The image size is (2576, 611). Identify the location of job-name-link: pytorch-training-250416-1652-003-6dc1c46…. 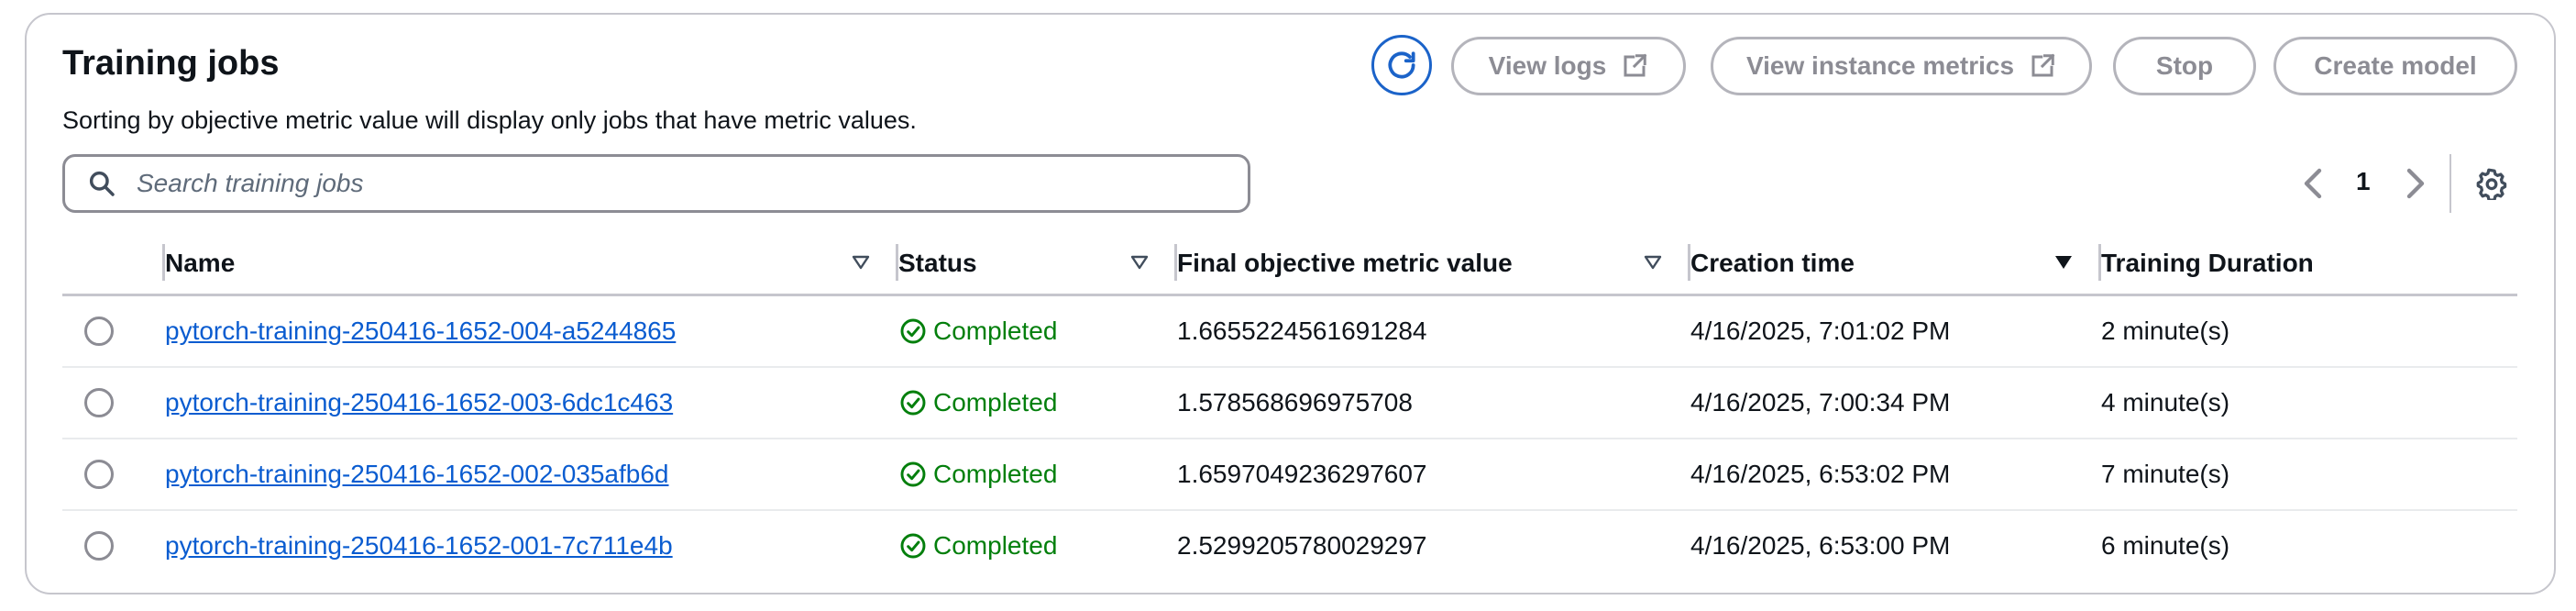
(419, 402).